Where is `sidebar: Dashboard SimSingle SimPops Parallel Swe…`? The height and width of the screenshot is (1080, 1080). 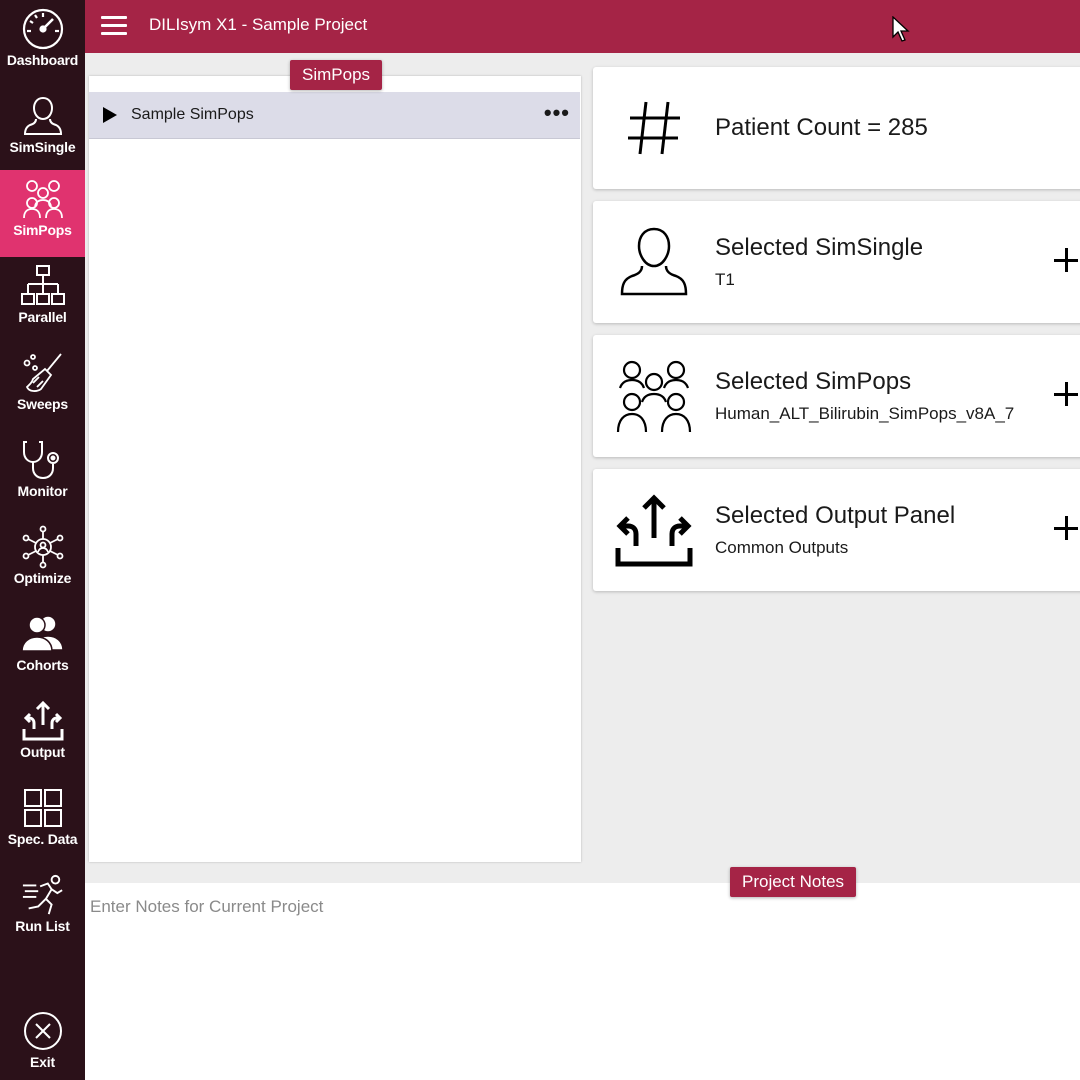
sidebar: Dashboard SimSingle SimPops Parallel Swe… is located at coordinates (42, 540).